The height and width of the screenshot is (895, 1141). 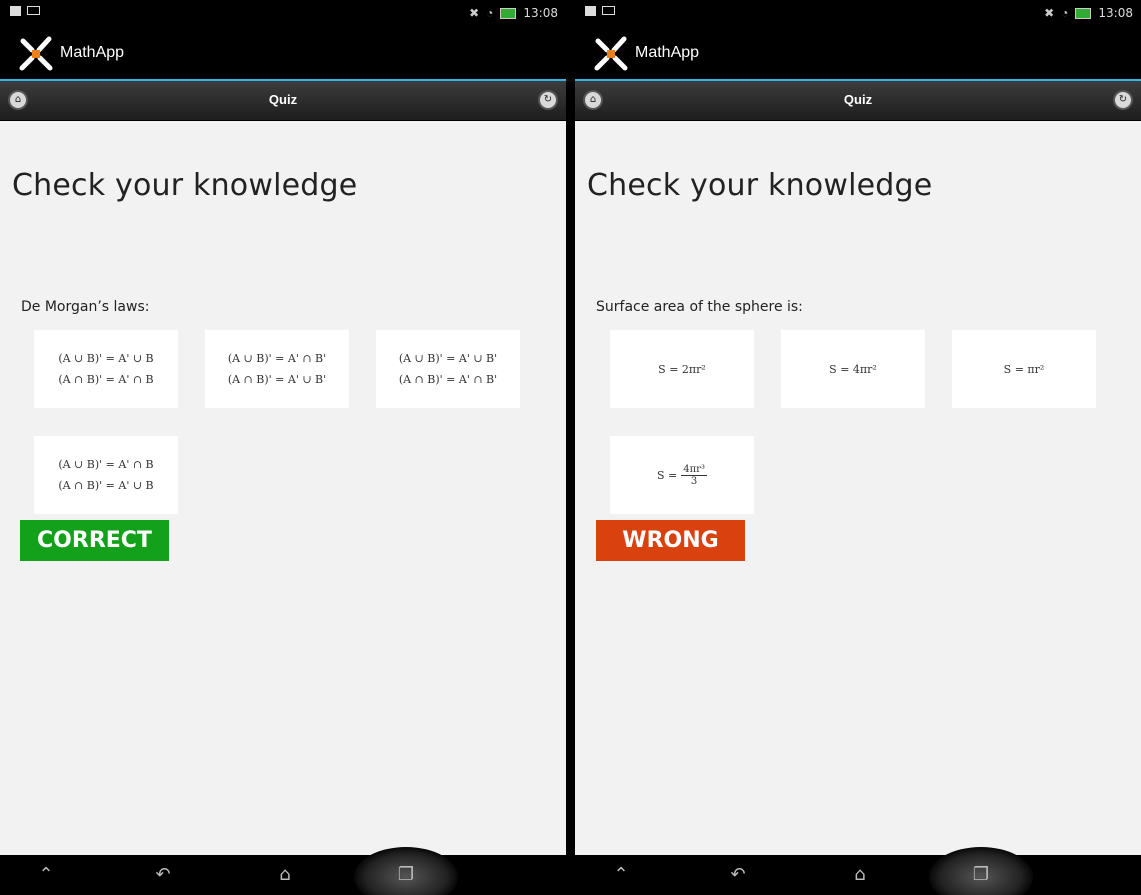 I want to click on formula-line: (A ∩ B)' = A' ∩ B', so click(x=448, y=379).